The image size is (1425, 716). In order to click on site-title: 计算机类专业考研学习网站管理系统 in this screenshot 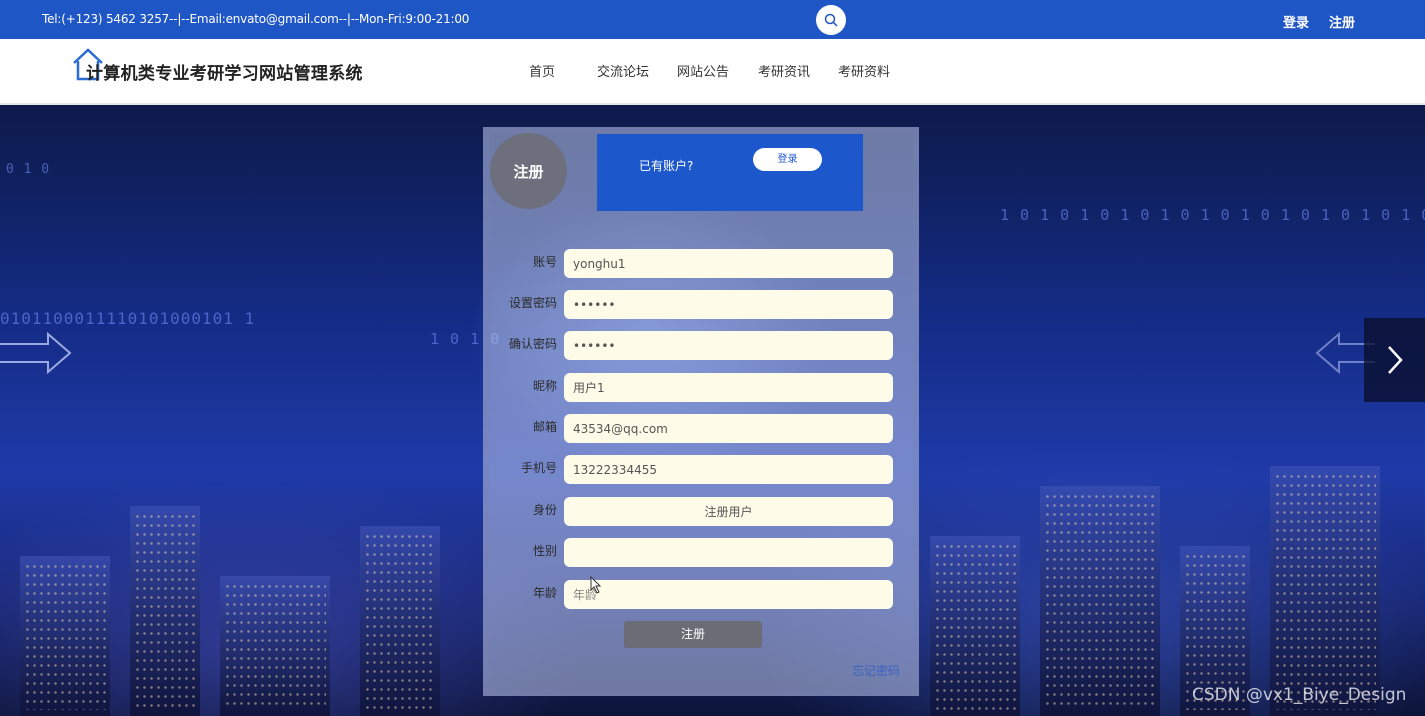, I will do `click(224, 74)`.